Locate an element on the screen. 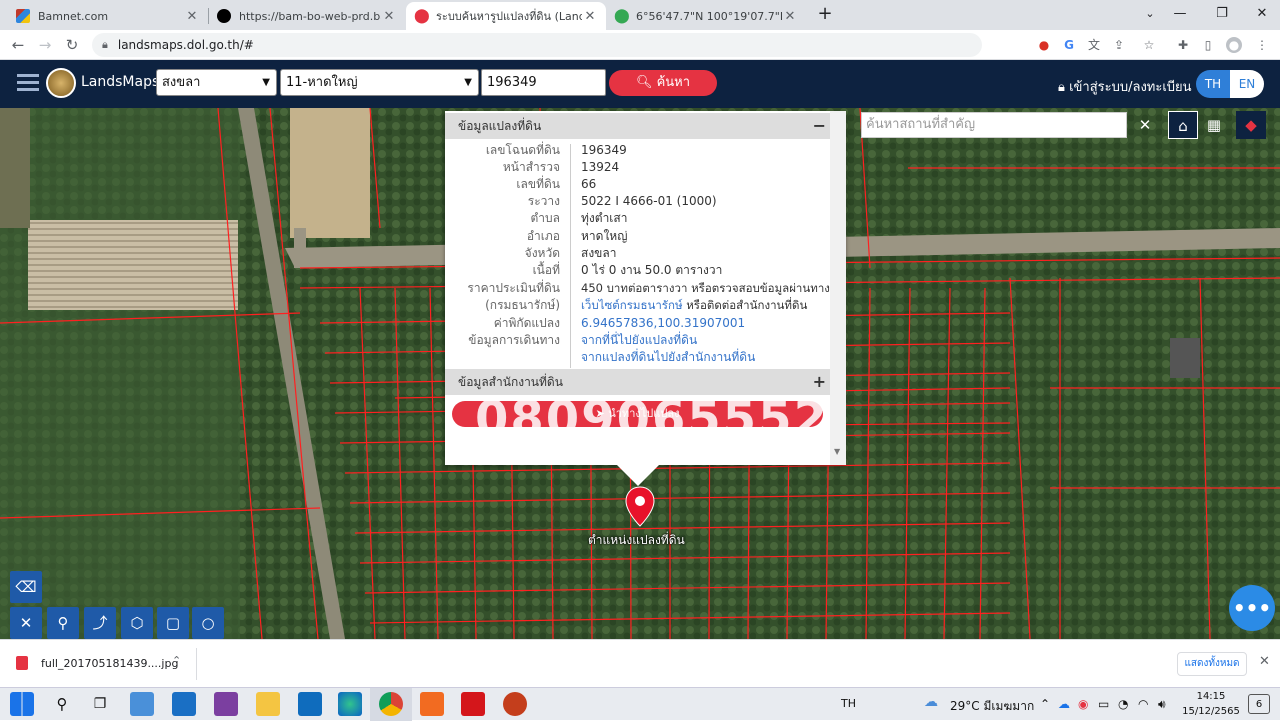  popup-scrollbar: ▼ is located at coordinates (838, 288).